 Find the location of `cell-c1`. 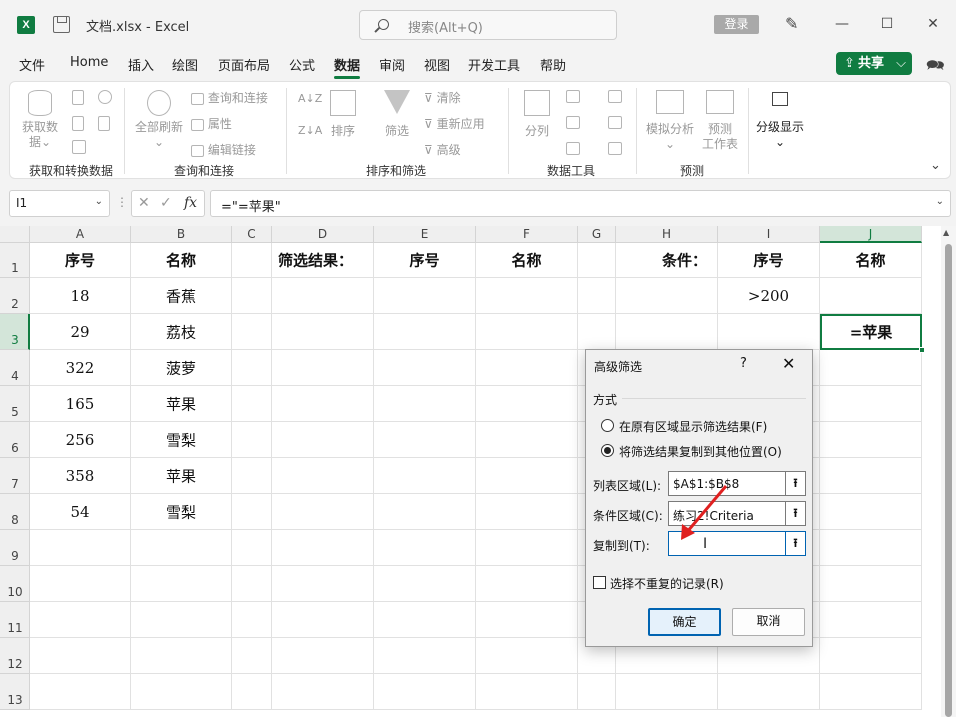

cell-c1 is located at coordinates (252, 260).